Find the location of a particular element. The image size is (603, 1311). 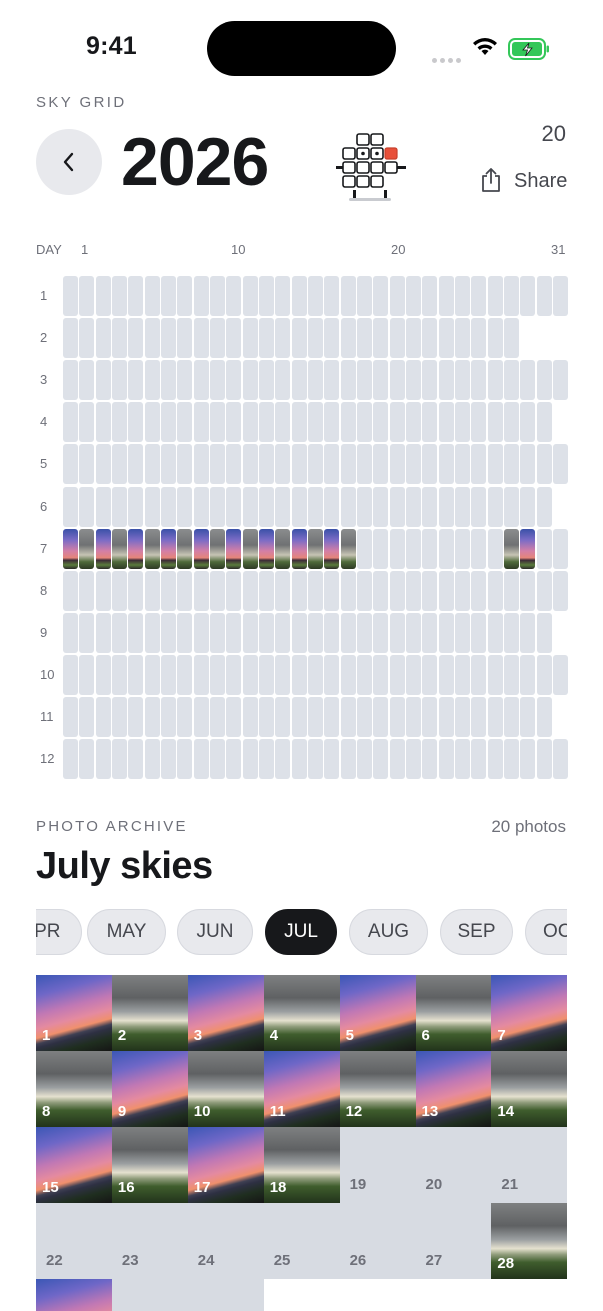

photo-tile: 28 is located at coordinates (529, 1240).